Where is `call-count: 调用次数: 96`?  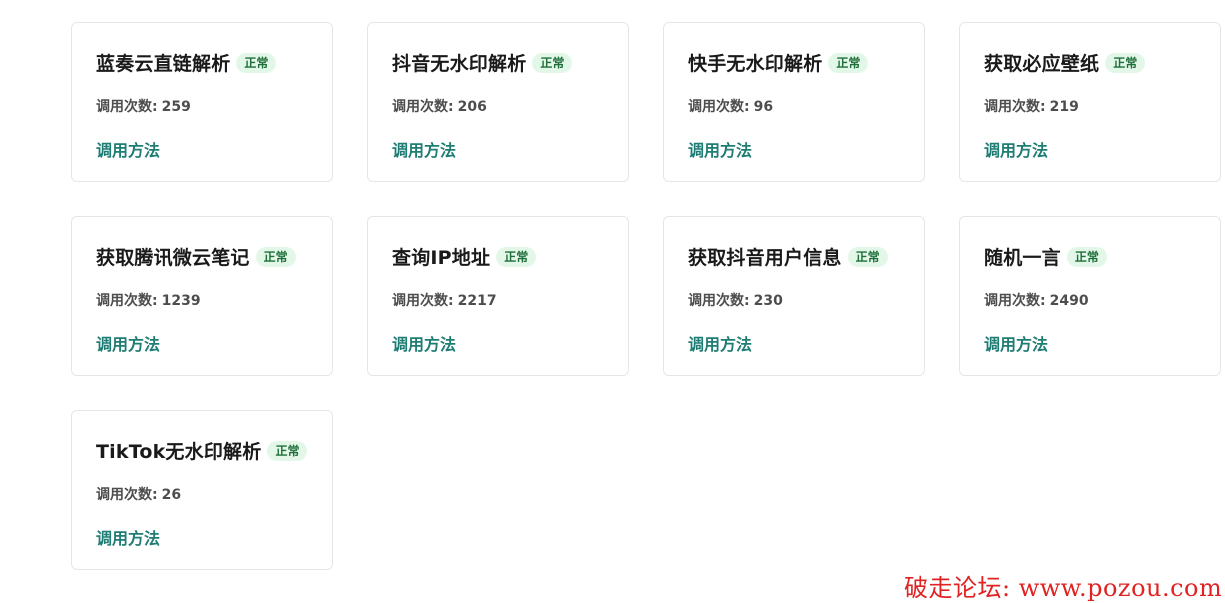 call-count: 调用次数: 96 is located at coordinates (730, 106).